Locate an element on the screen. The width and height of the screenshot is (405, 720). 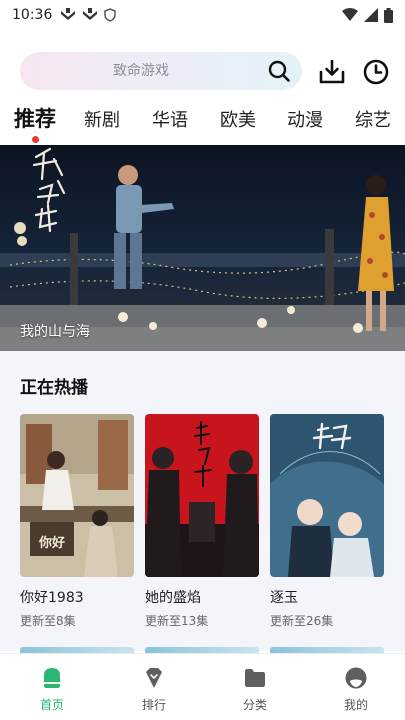
drama-poster: 你好 is located at coordinates (77, 495).